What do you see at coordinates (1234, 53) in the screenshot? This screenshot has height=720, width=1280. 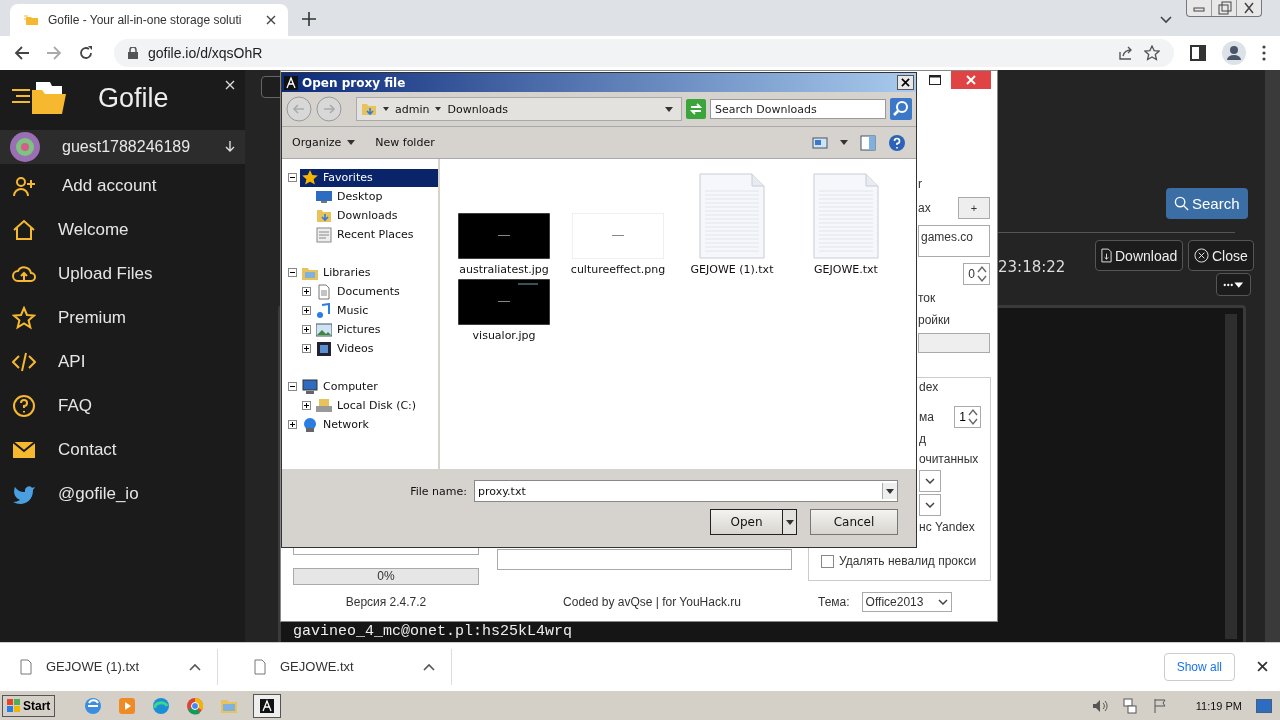 I see `profile-icon` at bounding box center [1234, 53].